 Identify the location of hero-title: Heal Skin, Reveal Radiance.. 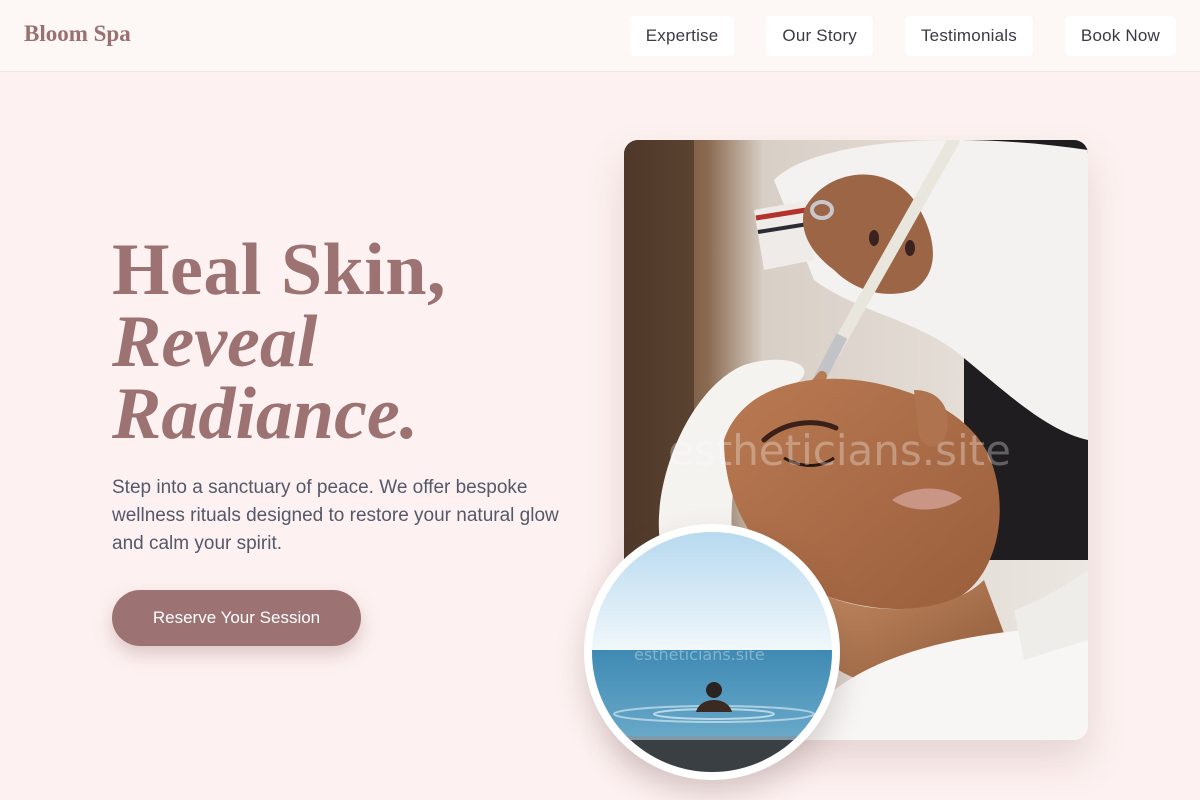
(279, 342).